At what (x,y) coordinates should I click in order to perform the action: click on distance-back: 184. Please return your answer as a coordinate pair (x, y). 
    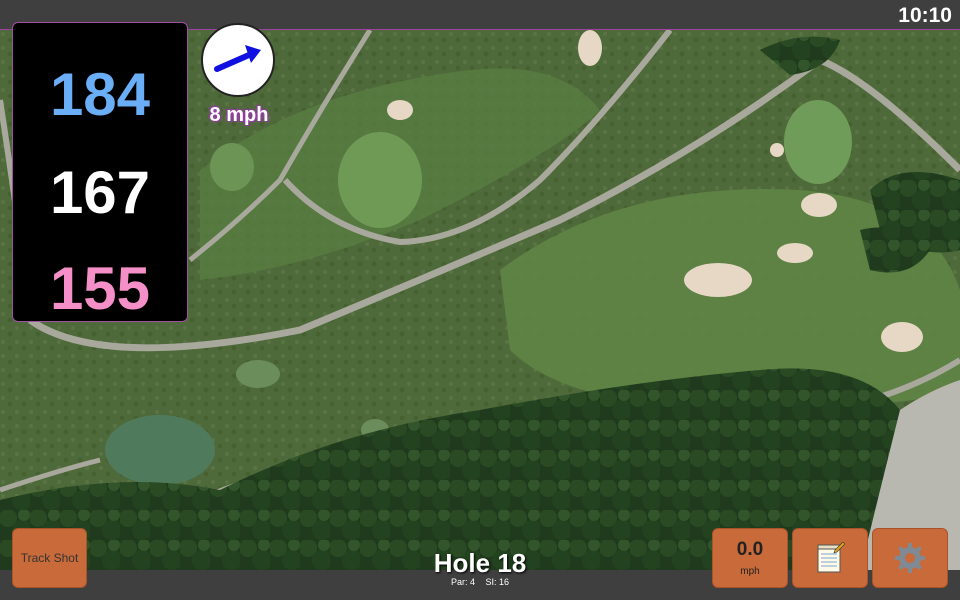
    Looking at the image, I should click on (100, 94).